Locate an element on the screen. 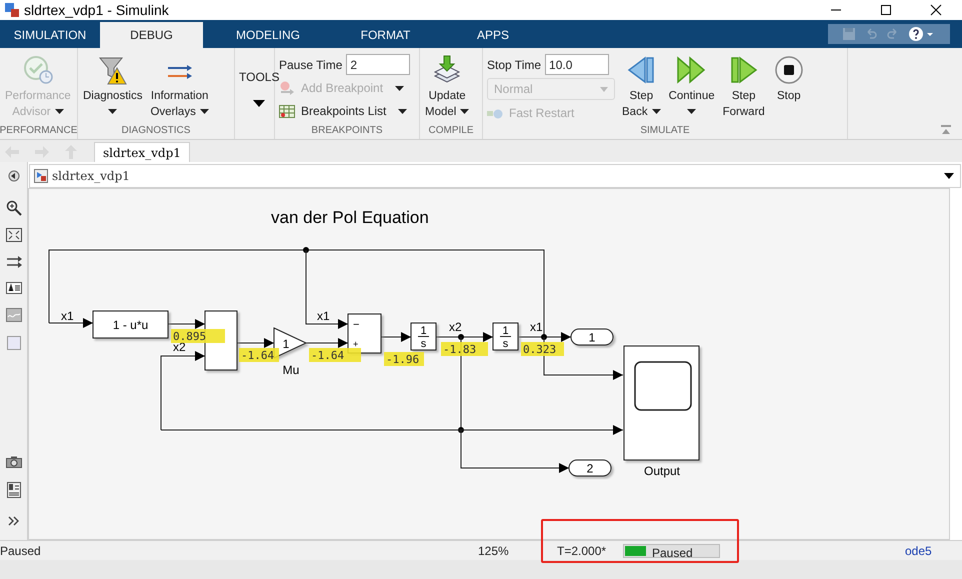 This screenshot has width=962, height=579. scope-block is located at coordinates (662, 403).